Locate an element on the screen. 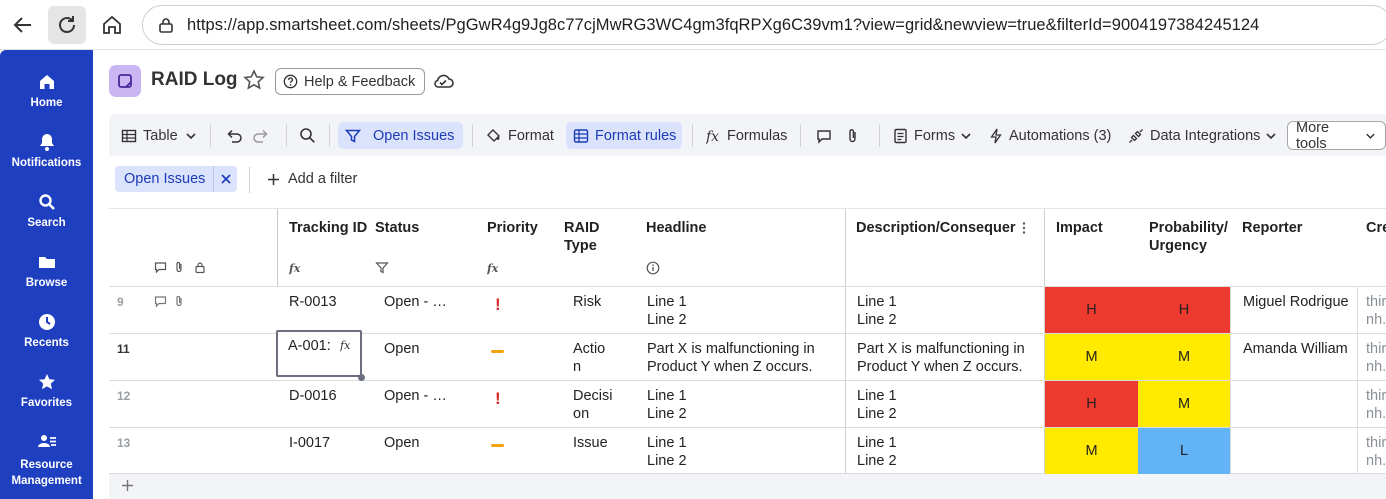 The image size is (1386, 499). back-button is located at coordinates (23, 25).